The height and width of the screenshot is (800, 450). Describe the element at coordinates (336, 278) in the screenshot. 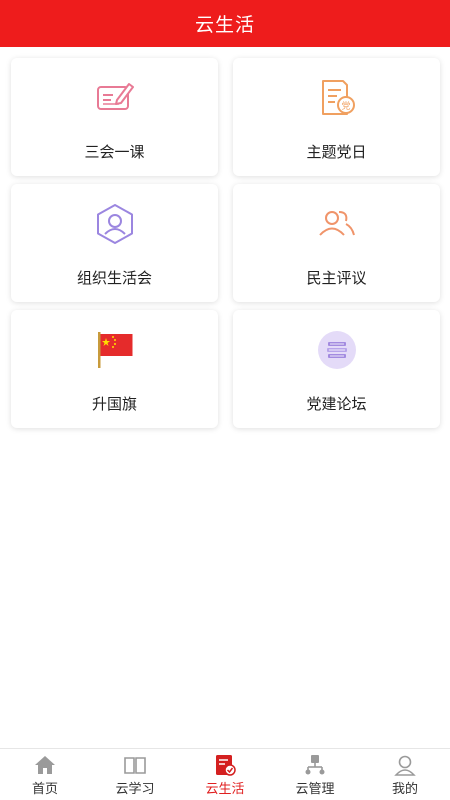

I see `card-label: 民主评议` at that location.